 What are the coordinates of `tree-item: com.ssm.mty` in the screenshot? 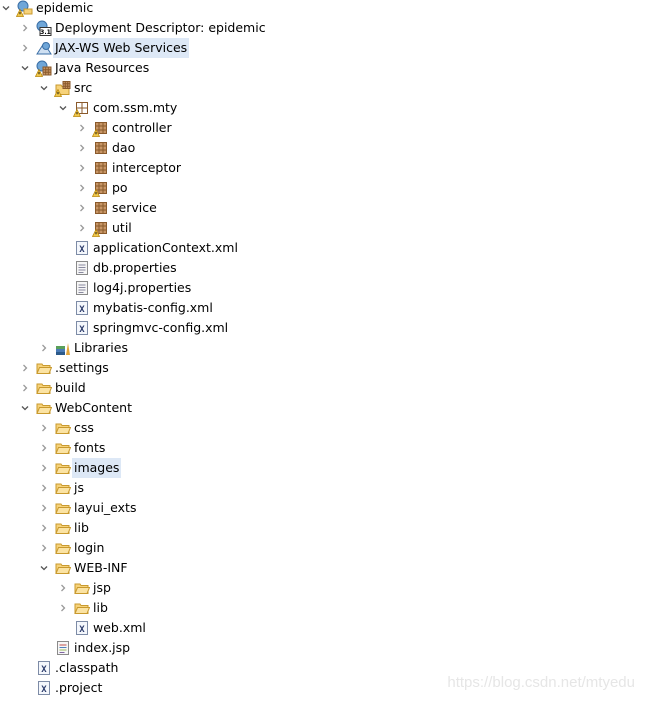 It's located at (323, 108).